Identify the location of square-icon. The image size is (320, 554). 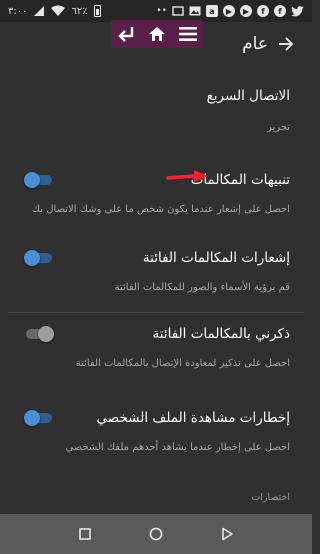
(85, 534).